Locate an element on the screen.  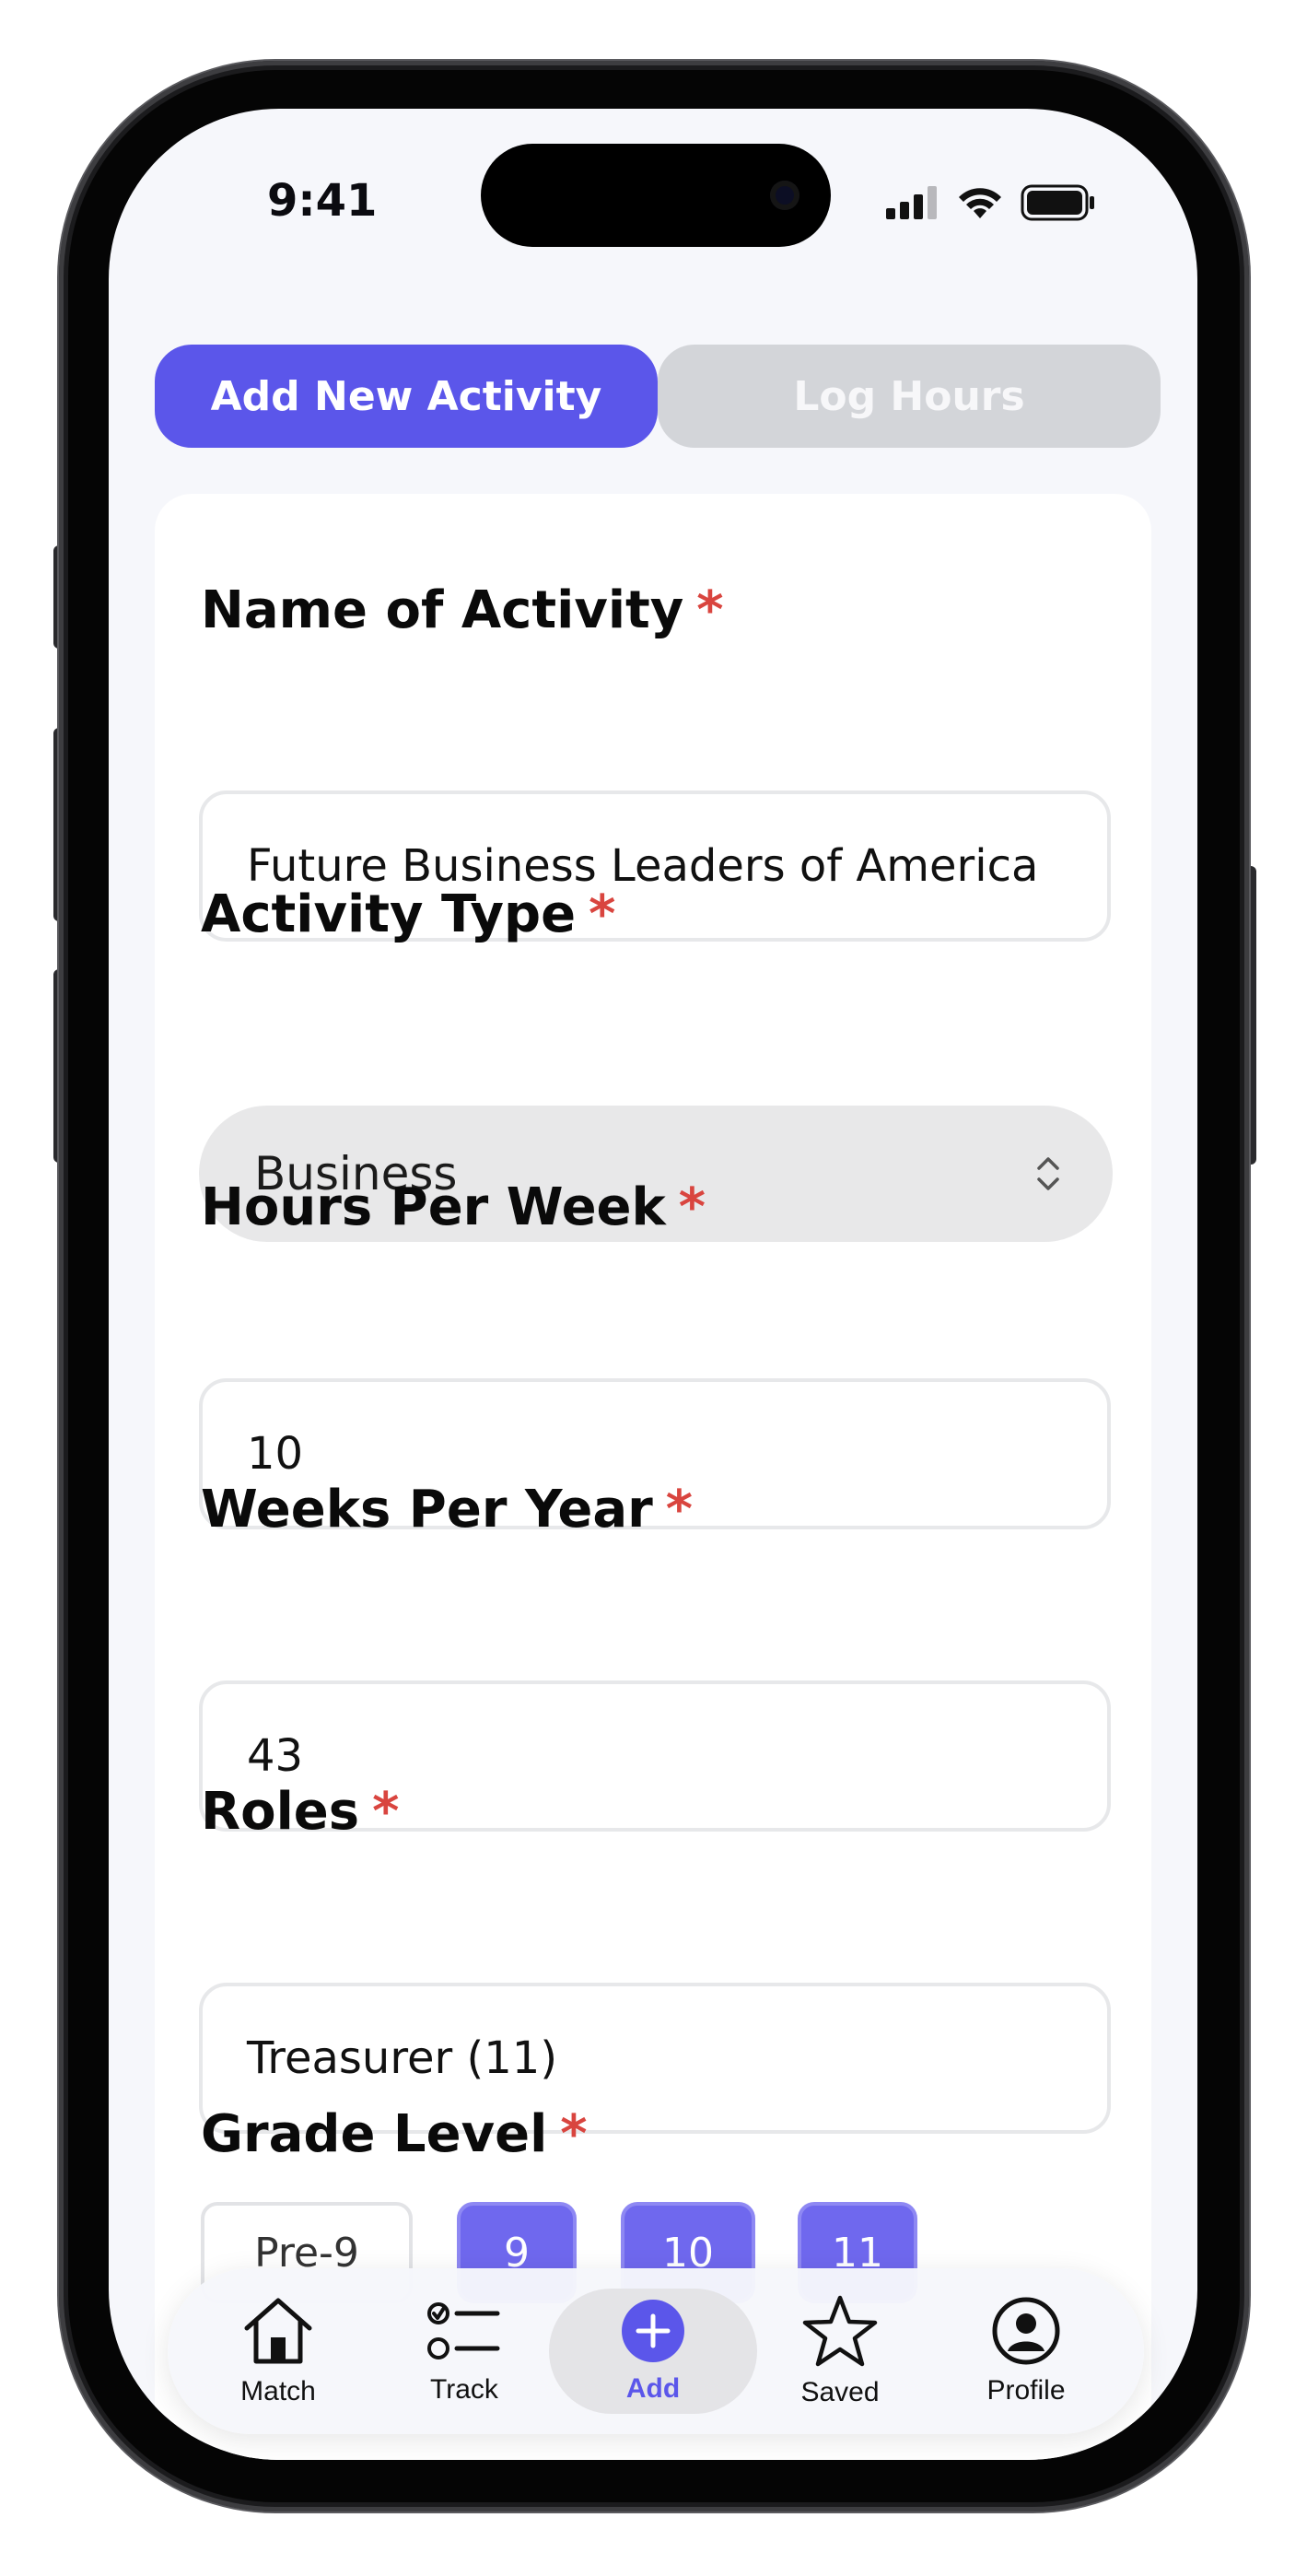
signal-icon is located at coordinates (912, 202).